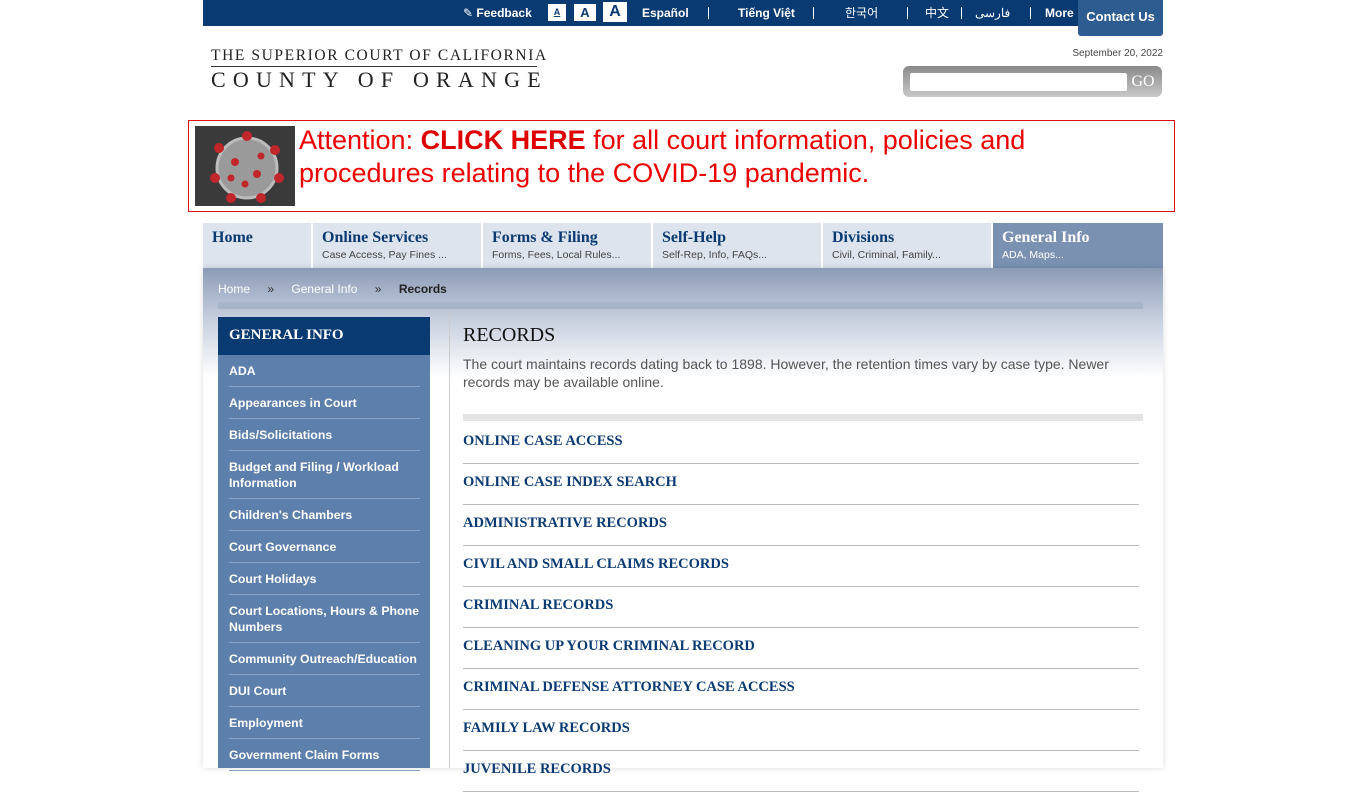 The height and width of the screenshot is (792, 1366). Describe the element at coordinates (1059, 13) in the screenshot. I see `more-languages-link: More` at that location.